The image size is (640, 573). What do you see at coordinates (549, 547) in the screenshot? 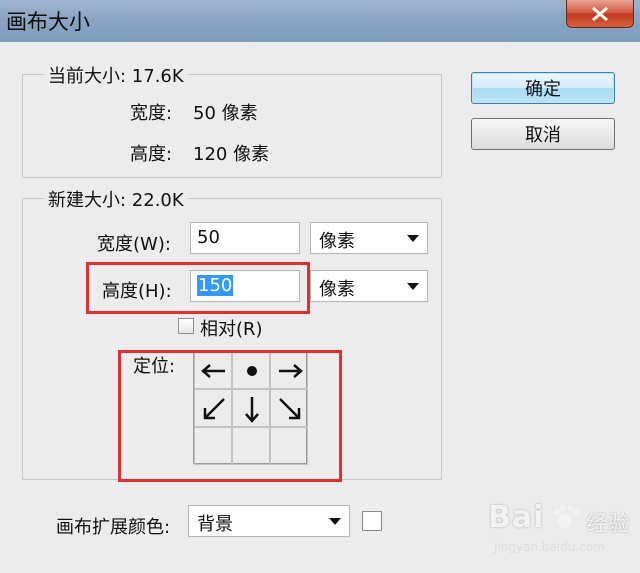
I see `watermark-url: jingyan.baidu.com` at bounding box center [549, 547].